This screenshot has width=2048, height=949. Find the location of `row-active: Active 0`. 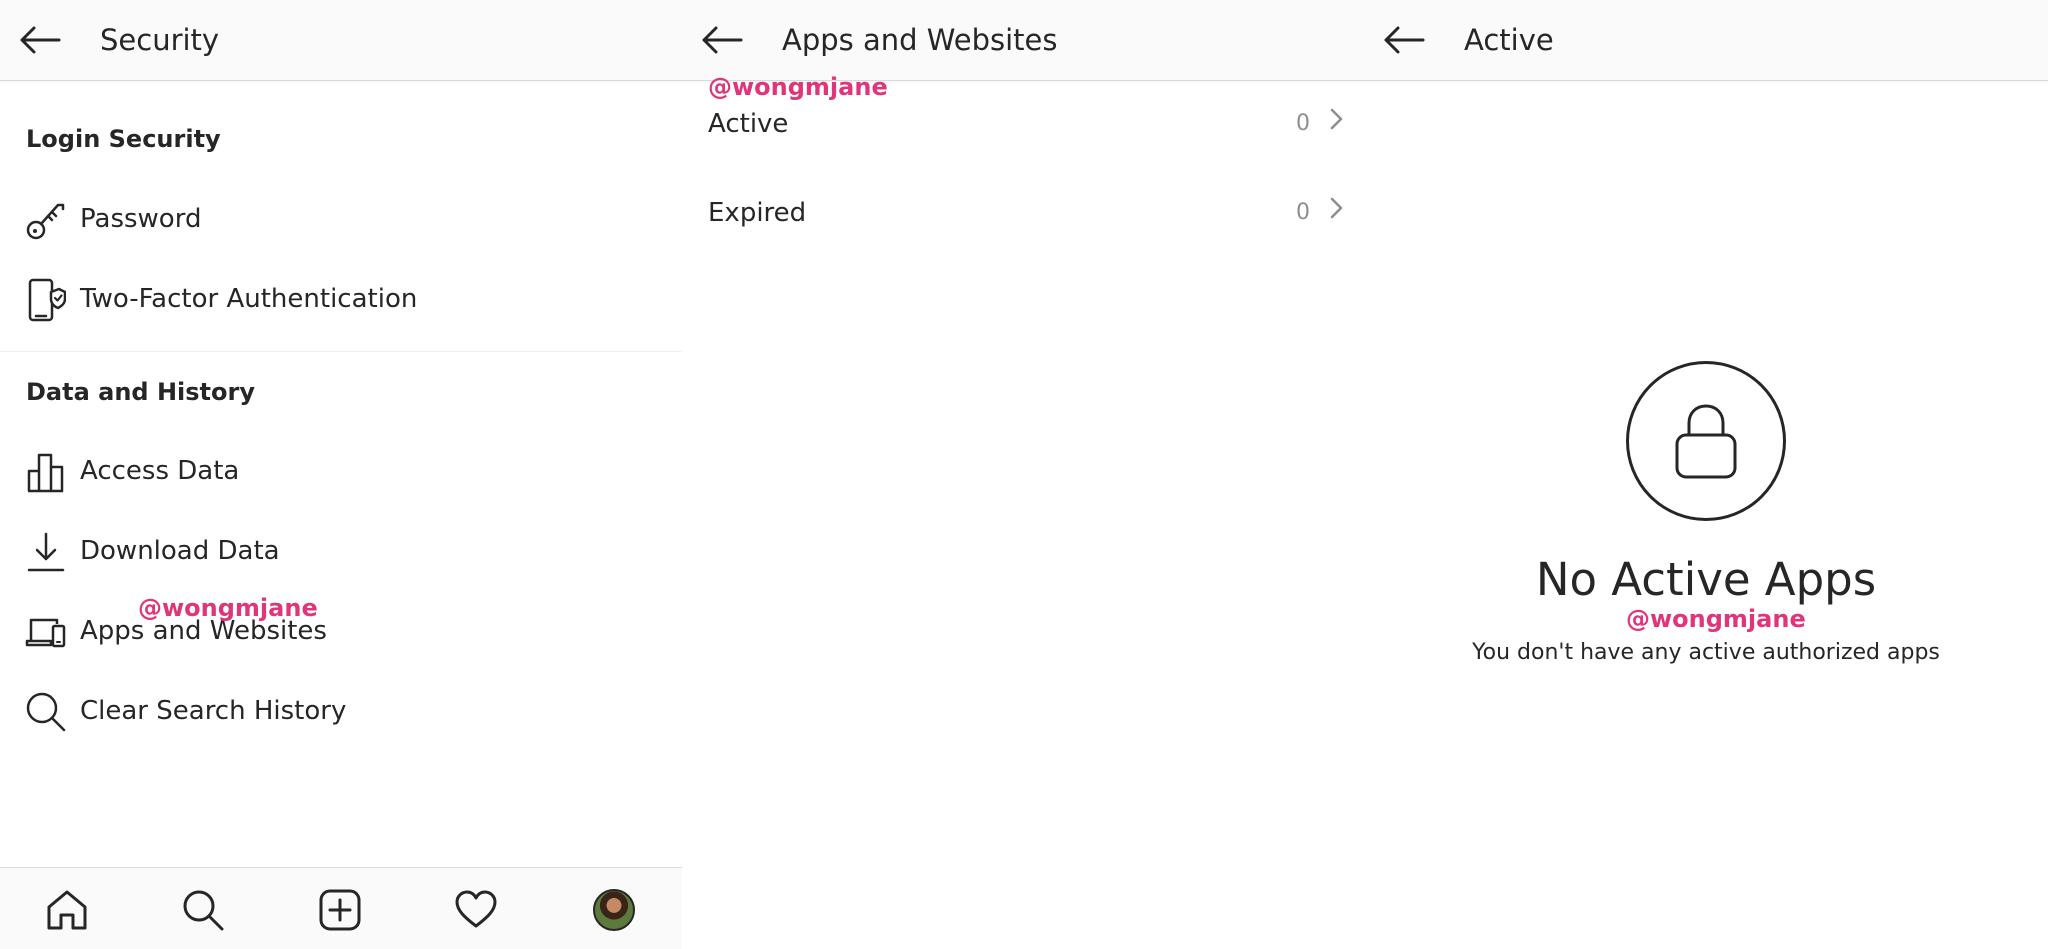

row-active: Active 0 is located at coordinates (1023, 125).